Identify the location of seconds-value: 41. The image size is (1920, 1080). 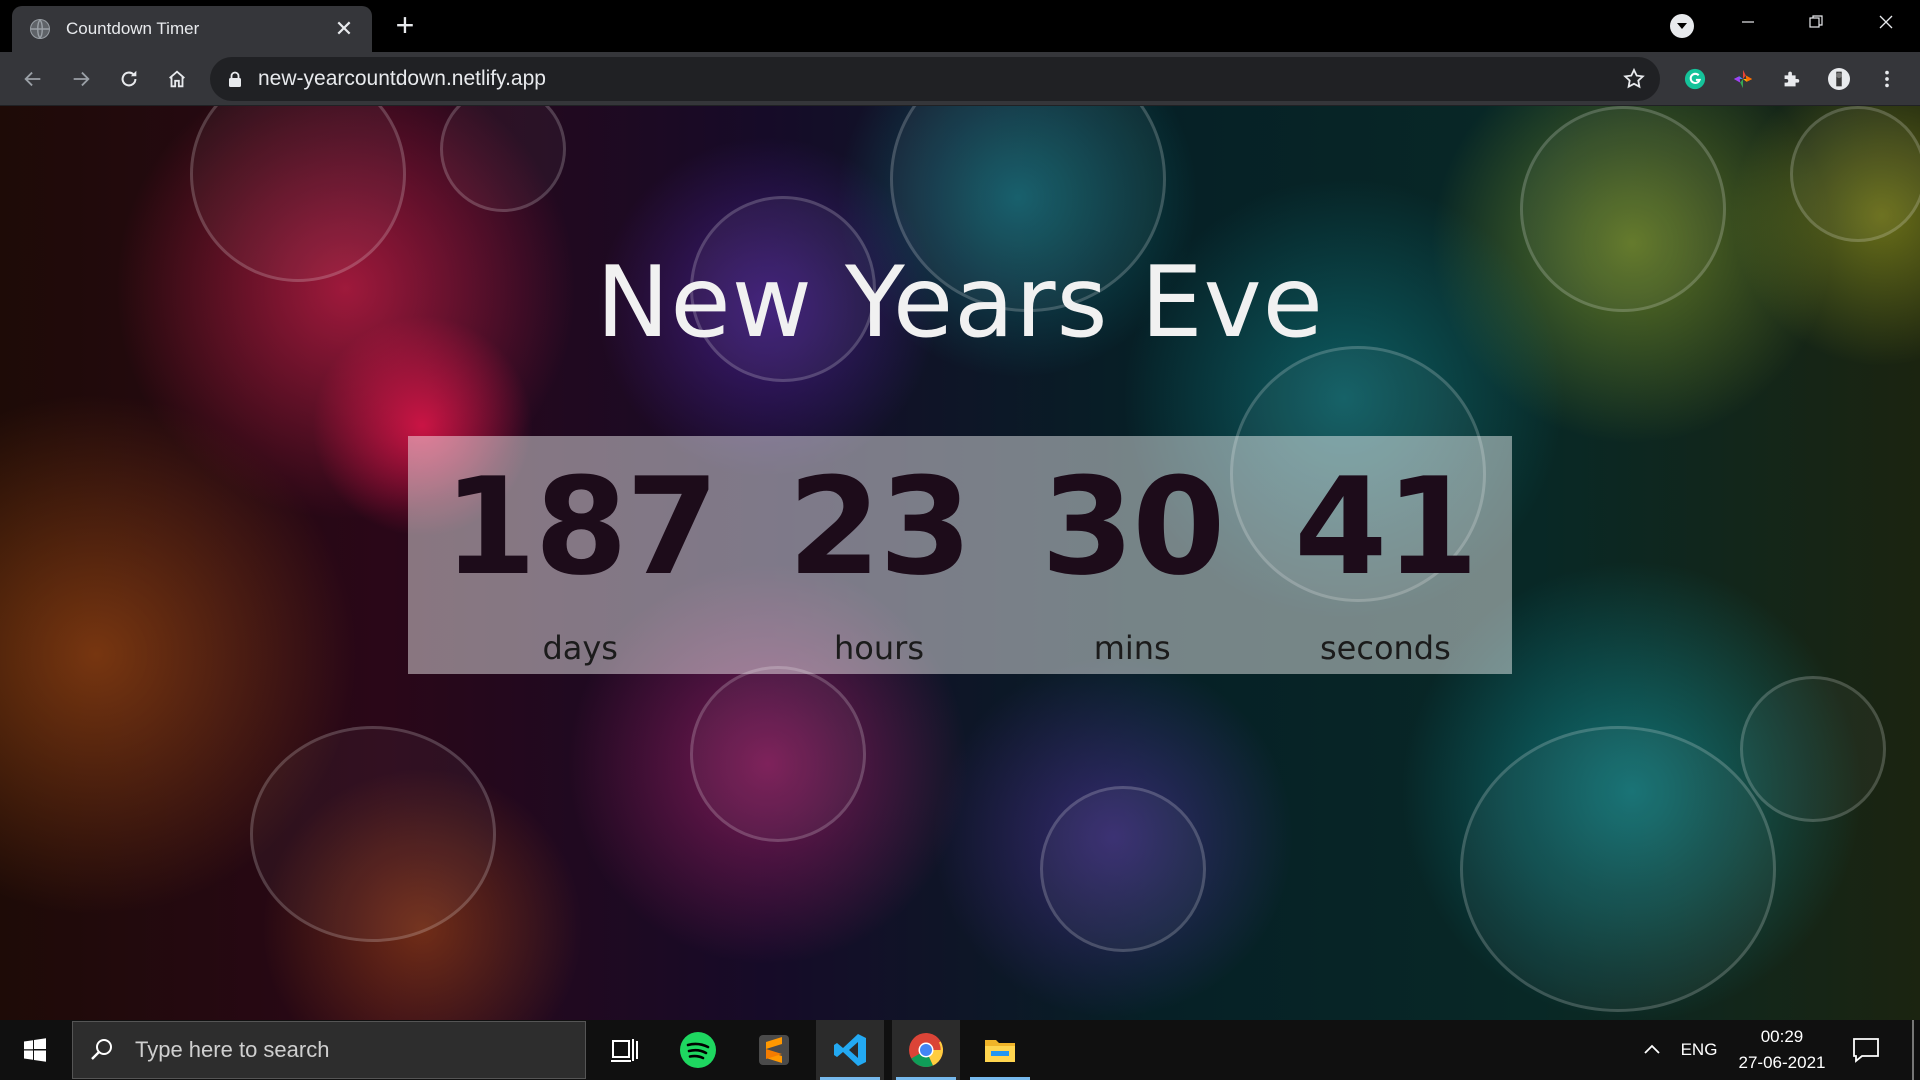
(1386, 527).